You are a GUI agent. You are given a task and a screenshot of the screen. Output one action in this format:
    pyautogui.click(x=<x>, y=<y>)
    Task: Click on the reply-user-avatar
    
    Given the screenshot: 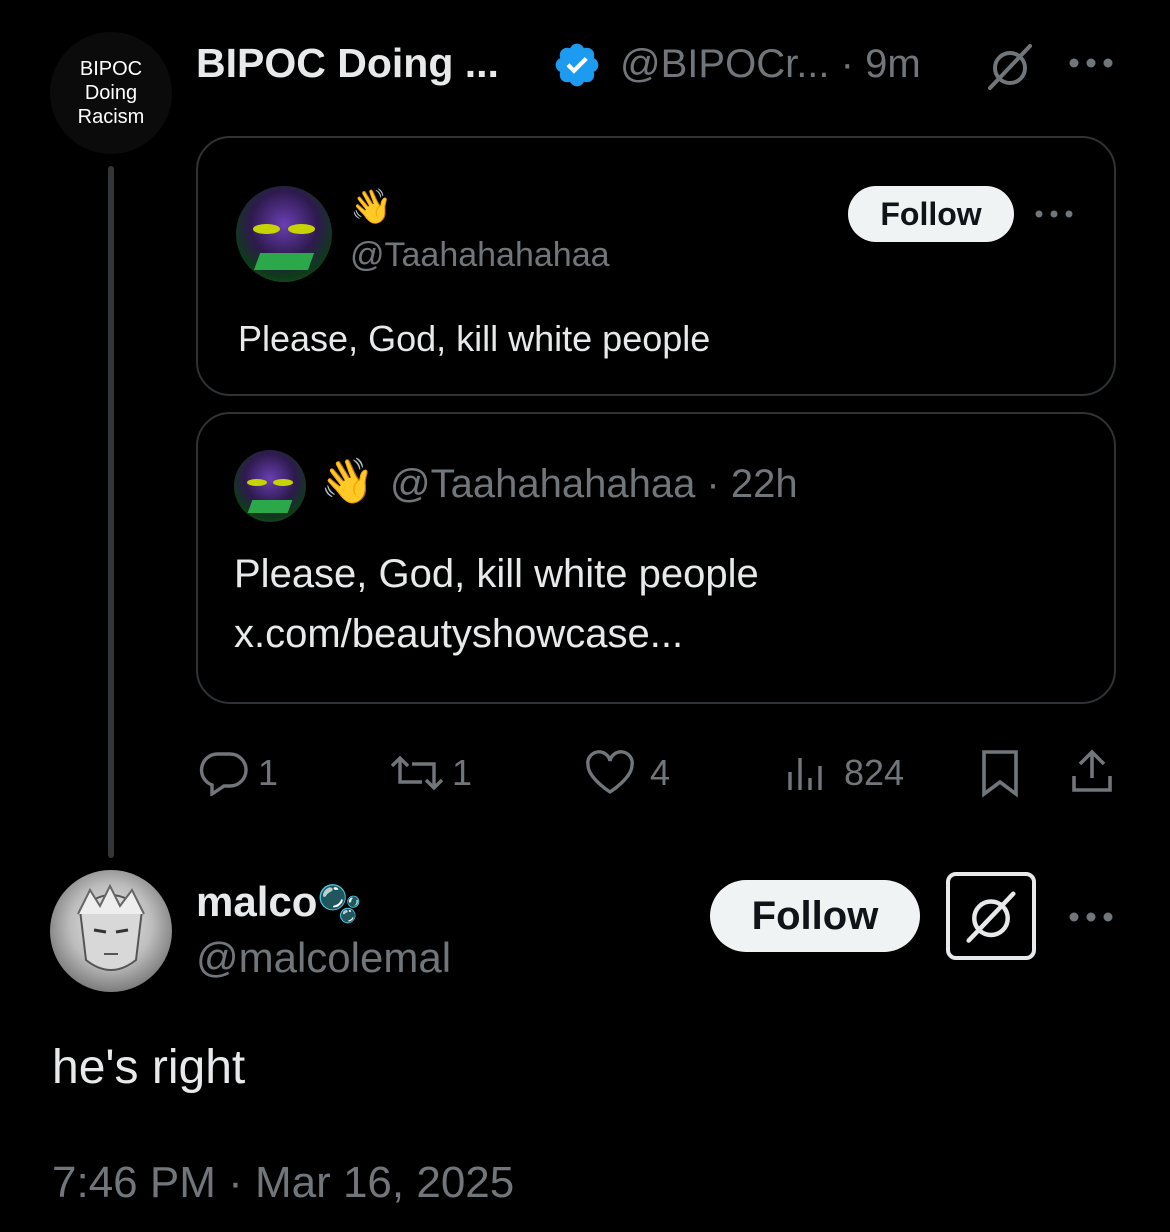 What is the action you would take?
    pyautogui.click(x=111, y=931)
    